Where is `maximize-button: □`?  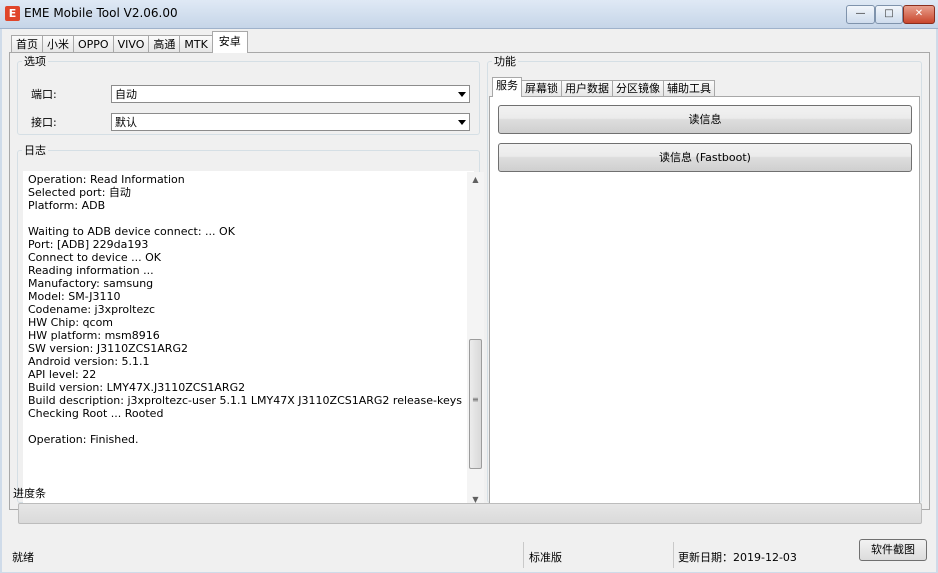
maximize-button: □ is located at coordinates (889, 14).